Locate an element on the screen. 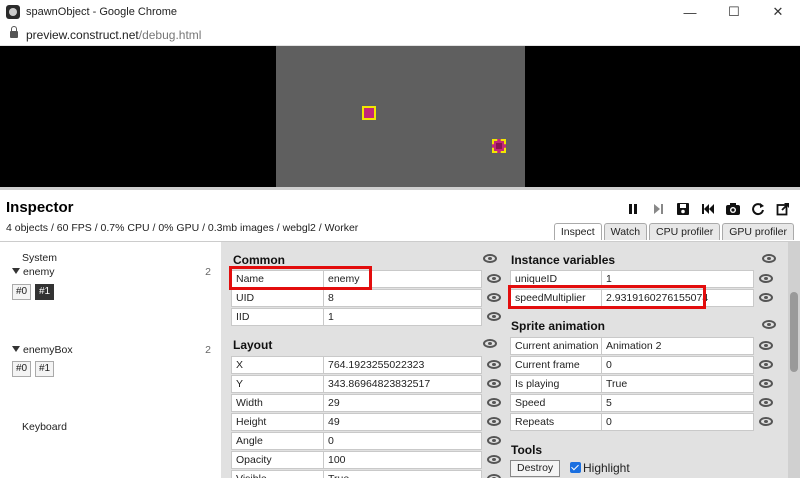  property-value: 764.1923255022323 is located at coordinates (403, 364).